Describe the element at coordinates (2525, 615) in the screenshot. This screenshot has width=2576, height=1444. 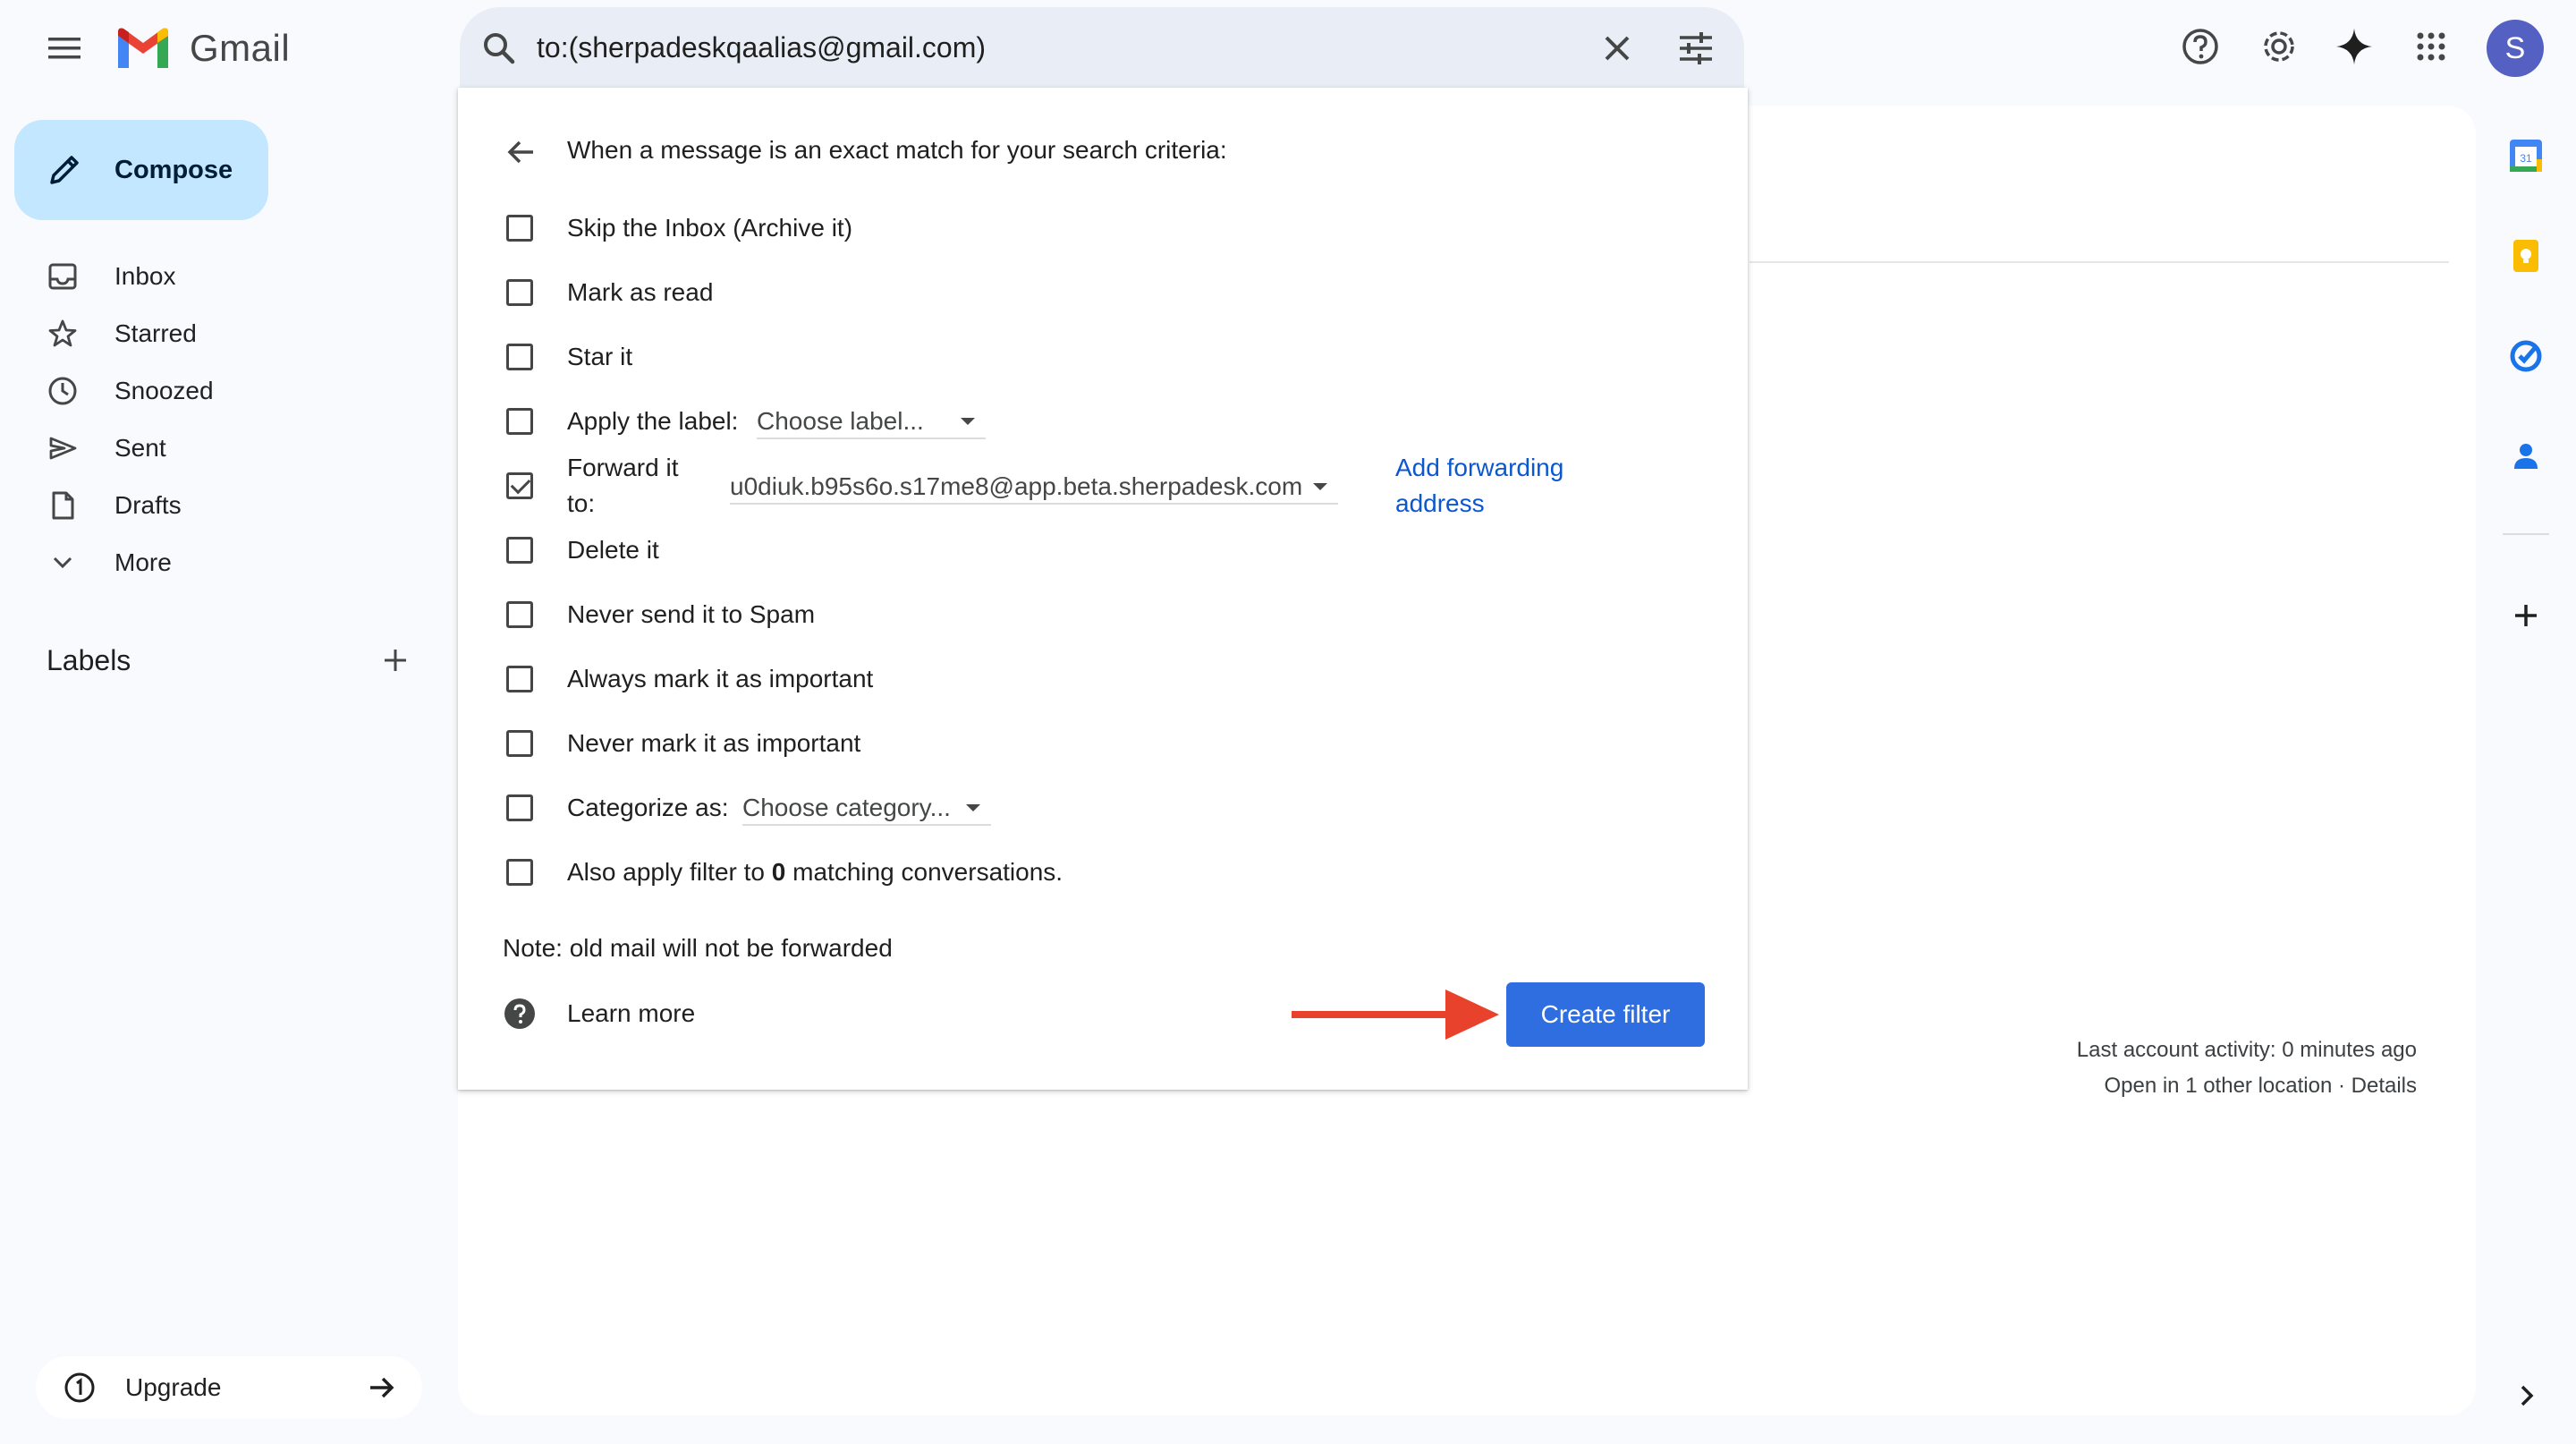
I see `add-addon-icon` at that location.